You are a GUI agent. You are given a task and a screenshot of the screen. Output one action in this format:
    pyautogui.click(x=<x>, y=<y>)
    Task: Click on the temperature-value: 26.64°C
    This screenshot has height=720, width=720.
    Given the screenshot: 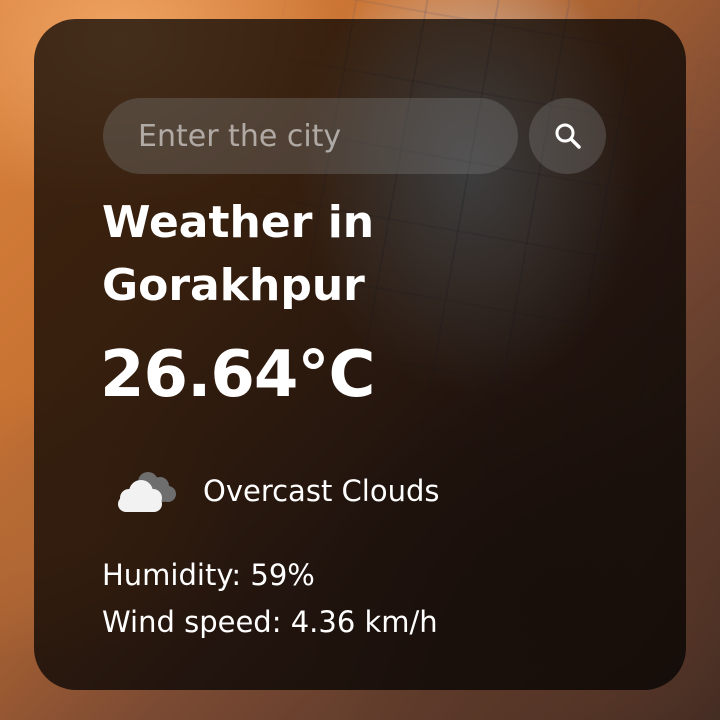 What is the action you would take?
    pyautogui.click(x=237, y=375)
    